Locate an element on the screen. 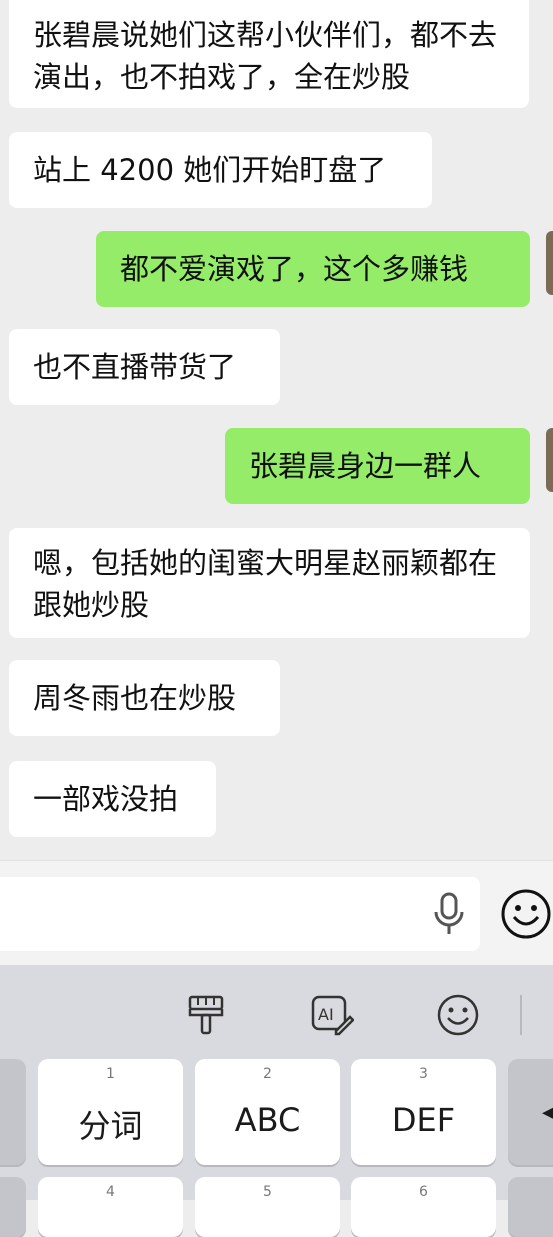  incoming-message: 张碧晨说她们这帮小伙伴们，都不去演出，也不拍戏了，全在炒股 is located at coordinates (269, 54).